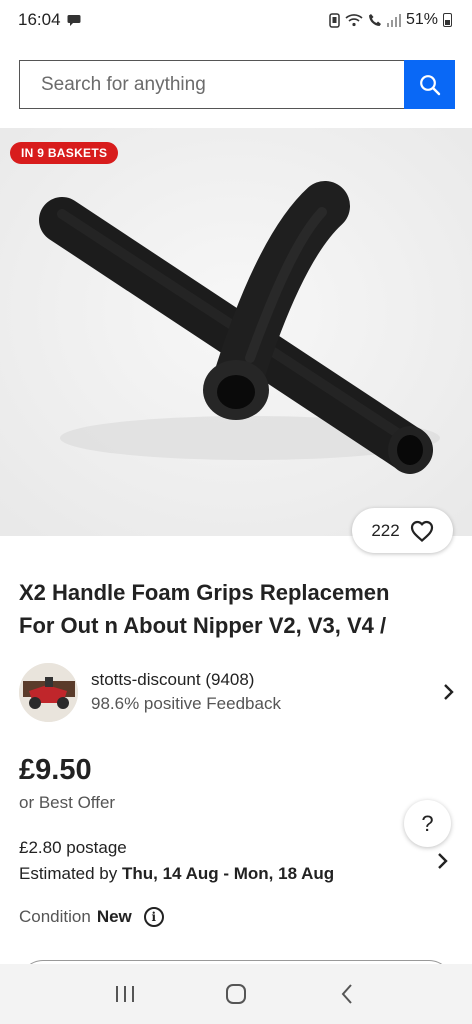  What do you see at coordinates (447, 20) in the screenshot?
I see `battery-icon` at bounding box center [447, 20].